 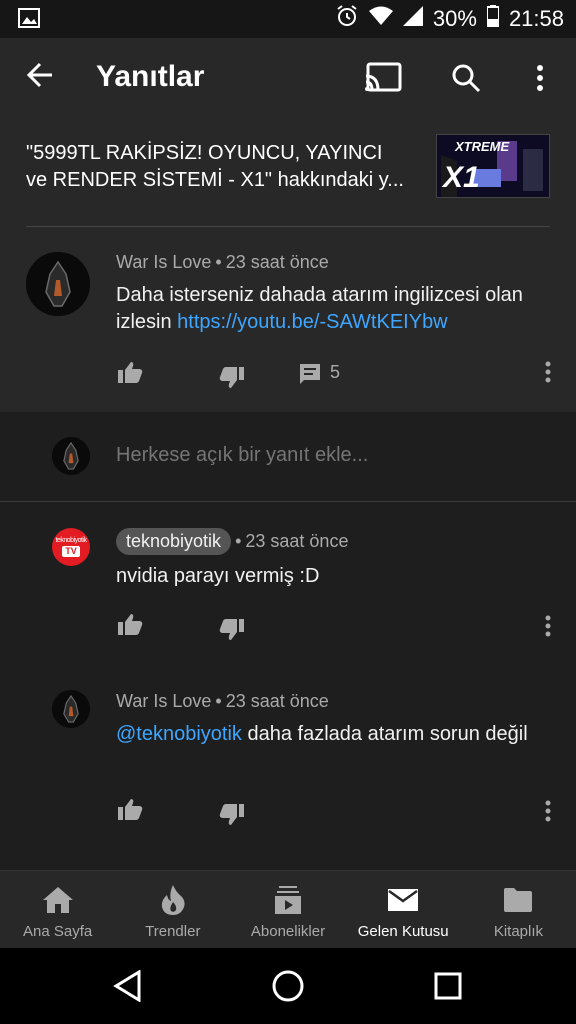 I want to click on nav-inbox: Gelen Kutusu, so click(x=403, y=909).